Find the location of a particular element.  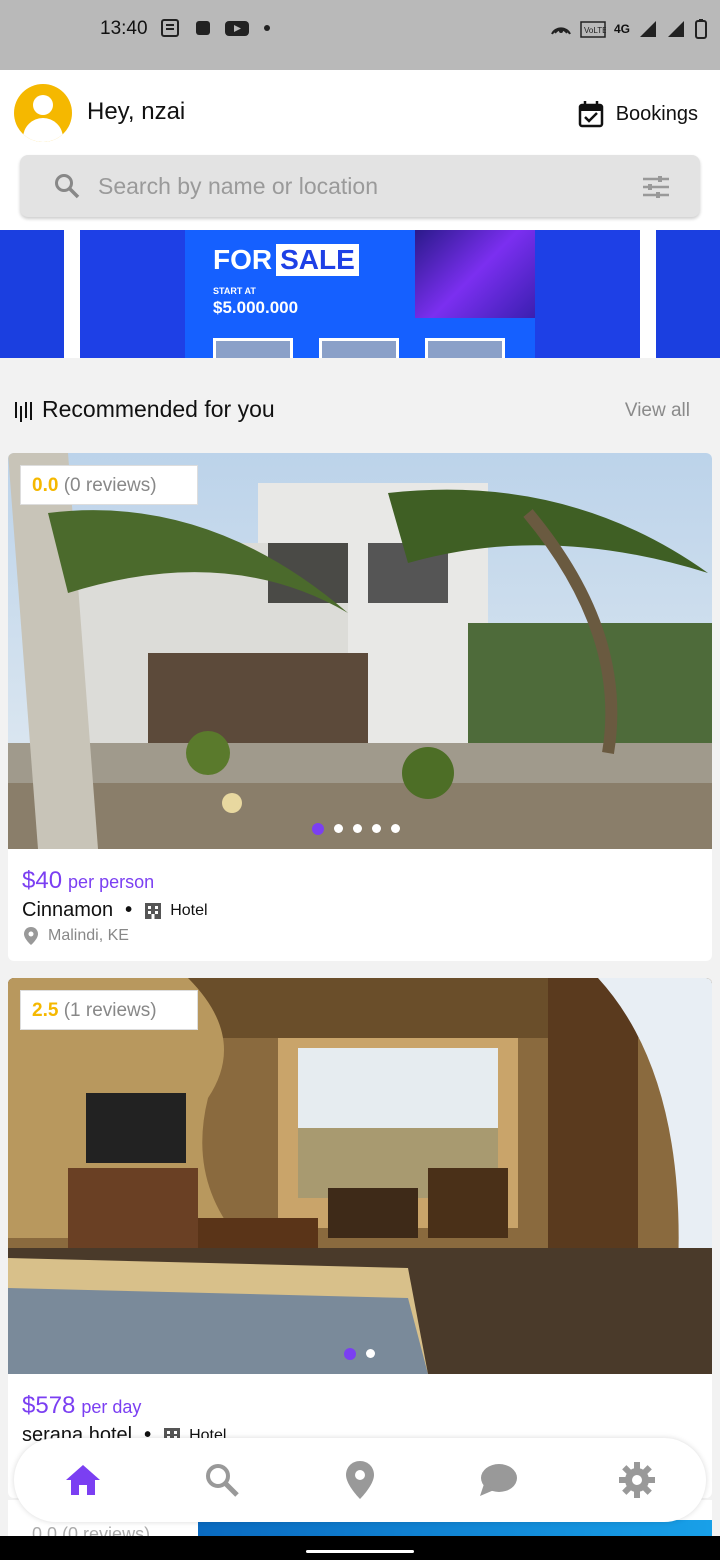

listing-location: Malindi, KE is located at coordinates (88, 935).